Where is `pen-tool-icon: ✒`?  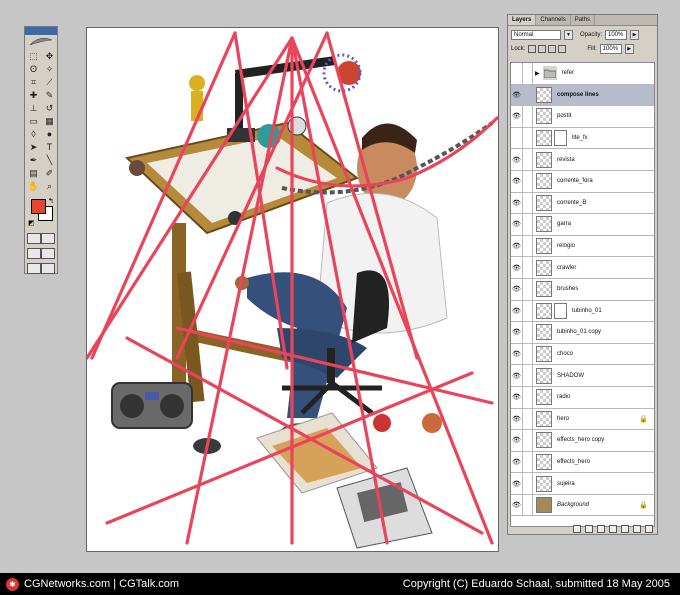
pen-tool-icon: ✒ is located at coordinates (33, 160).